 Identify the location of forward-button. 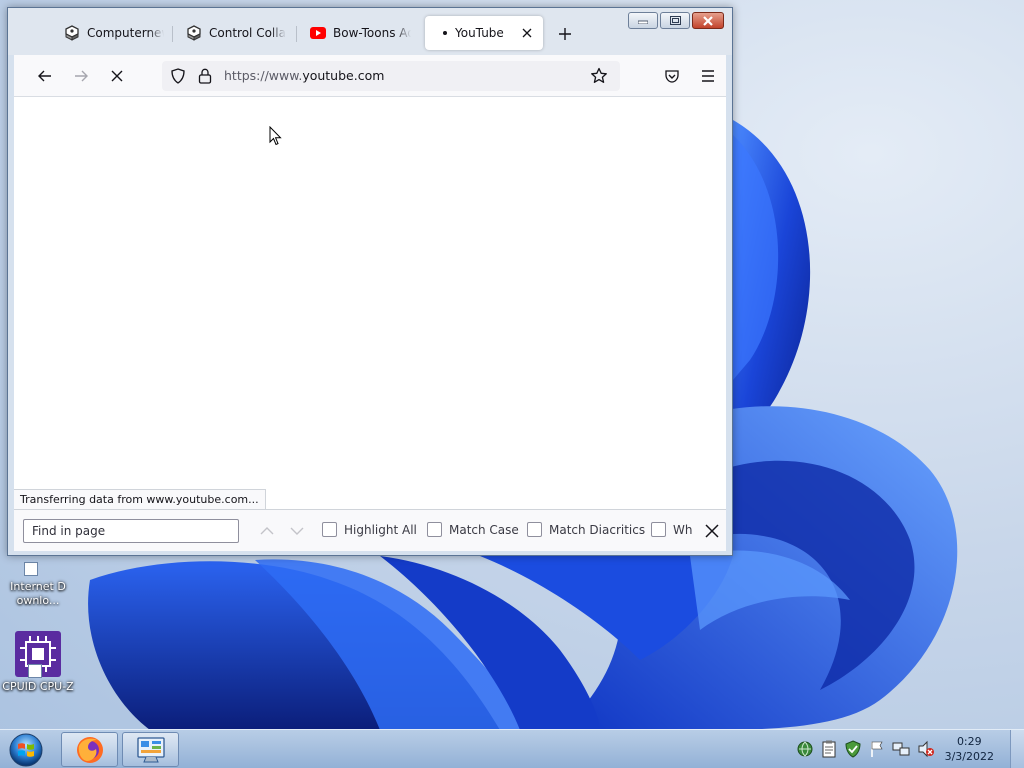
(81, 76).